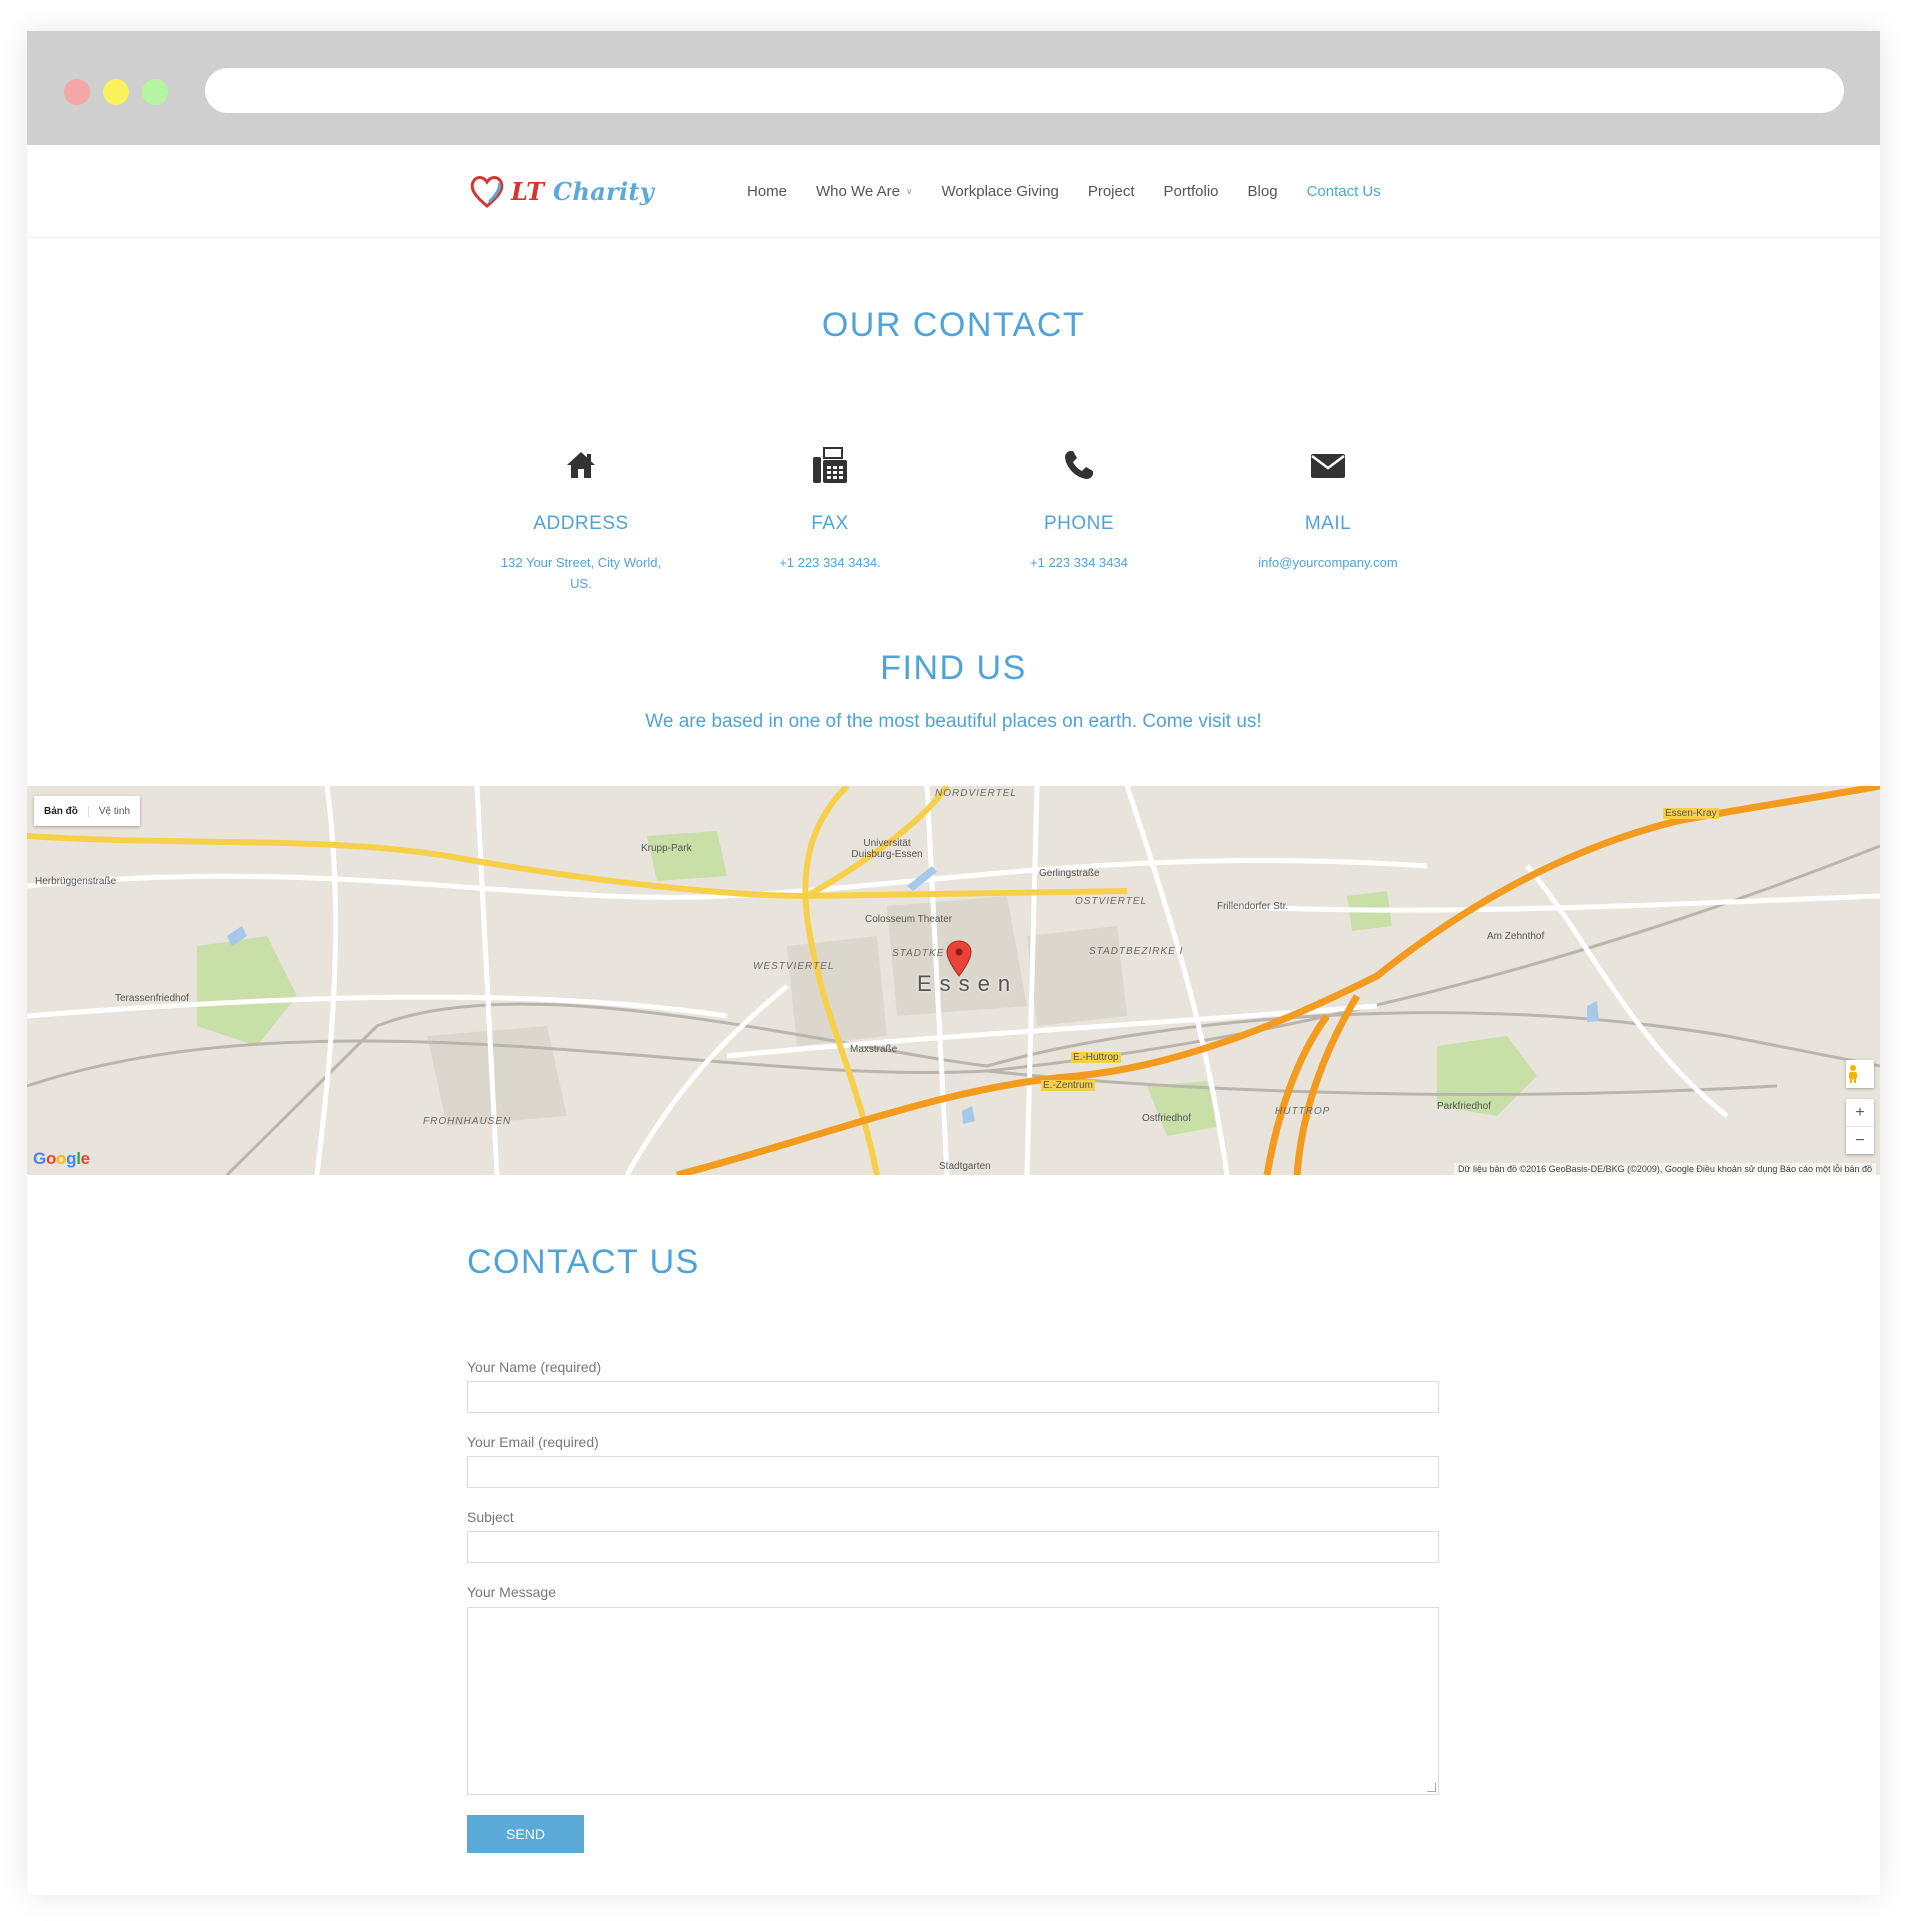 This screenshot has height=1921, width=1911. Describe the element at coordinates (666, 848) in the screenshot. I see `map-label-krupp-park: Krupp-Park` at that location.